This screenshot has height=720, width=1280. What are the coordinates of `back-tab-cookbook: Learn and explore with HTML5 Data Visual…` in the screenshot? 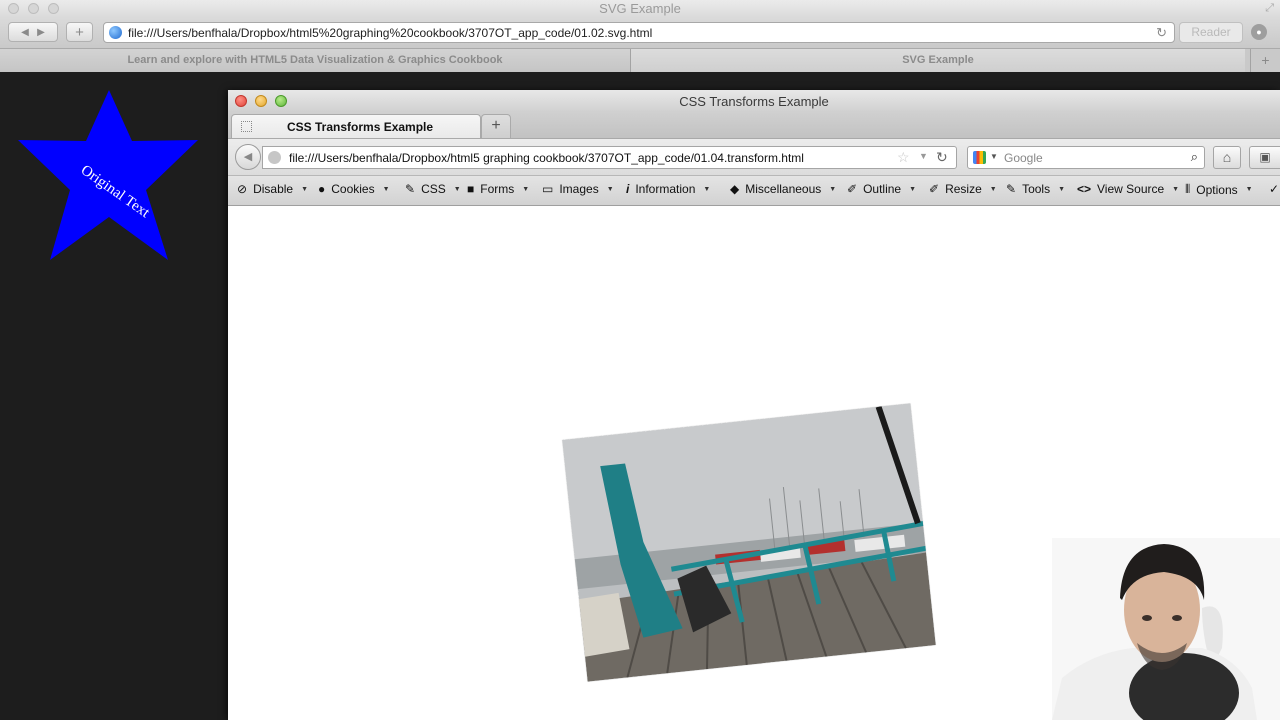 It's located at (315, 60).